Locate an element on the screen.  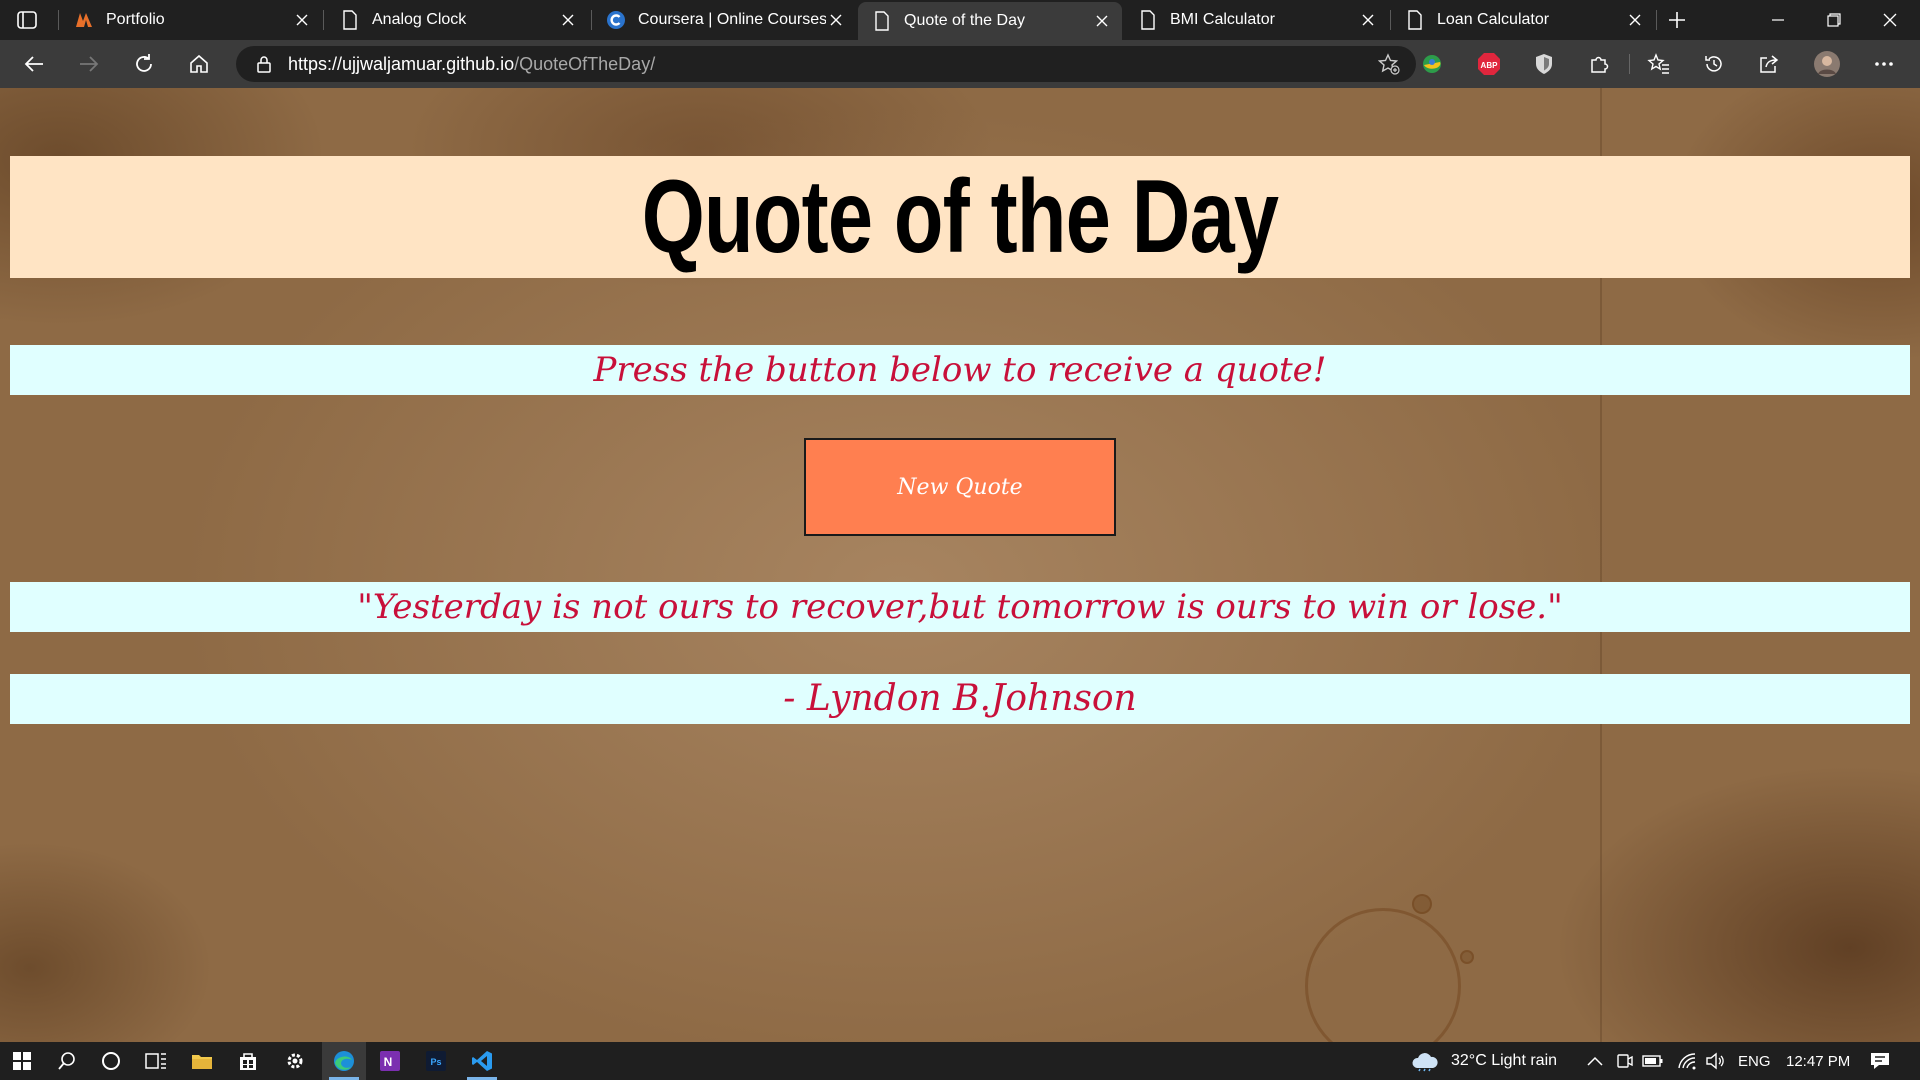
taskbar: N Ps 32°C Light rain ENG 12:47 PM is located at coordinates (960, 1061).